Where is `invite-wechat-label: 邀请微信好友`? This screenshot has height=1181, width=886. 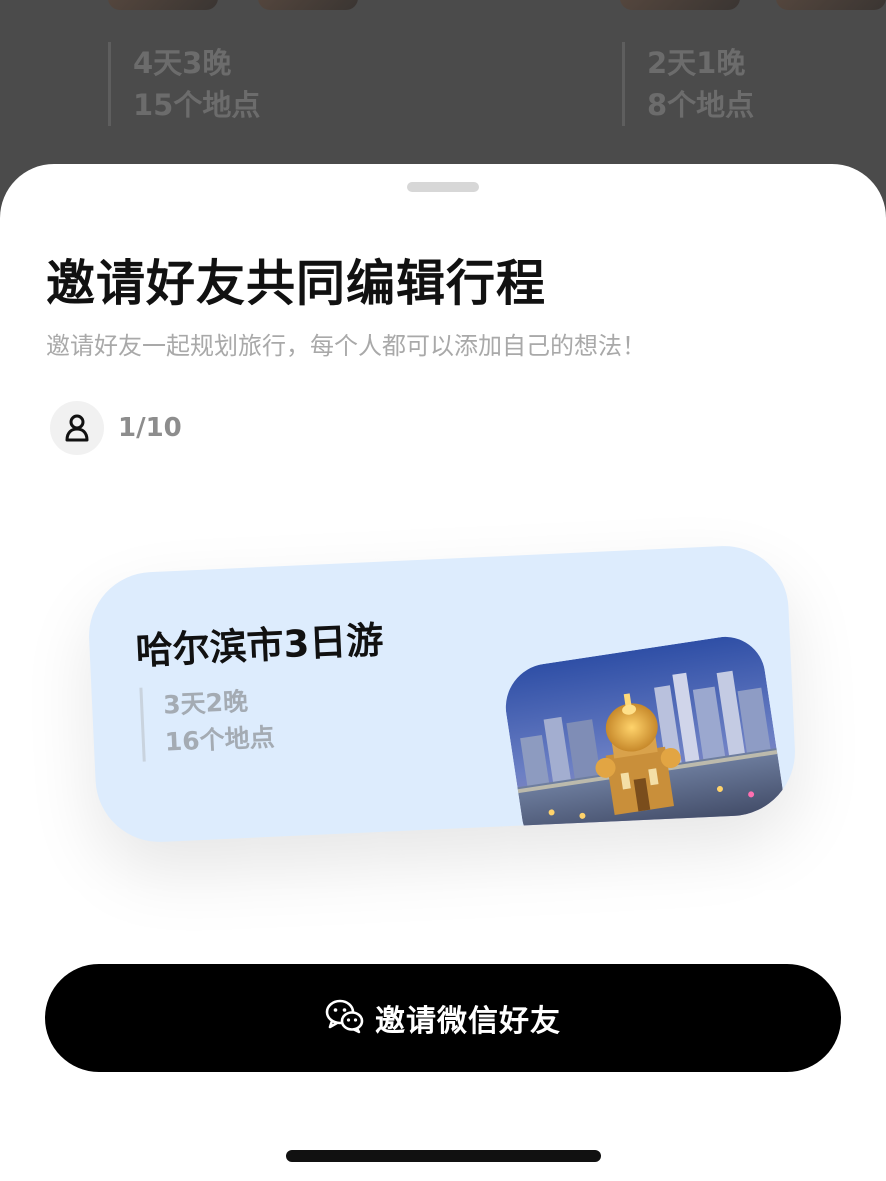 invite-wechat-label: 邀请微信好友 is located at coordinates (468, 1021).